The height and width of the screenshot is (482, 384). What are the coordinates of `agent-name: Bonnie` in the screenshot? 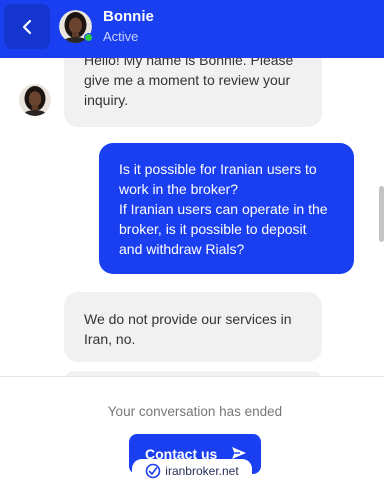 It's located at (128, 16).